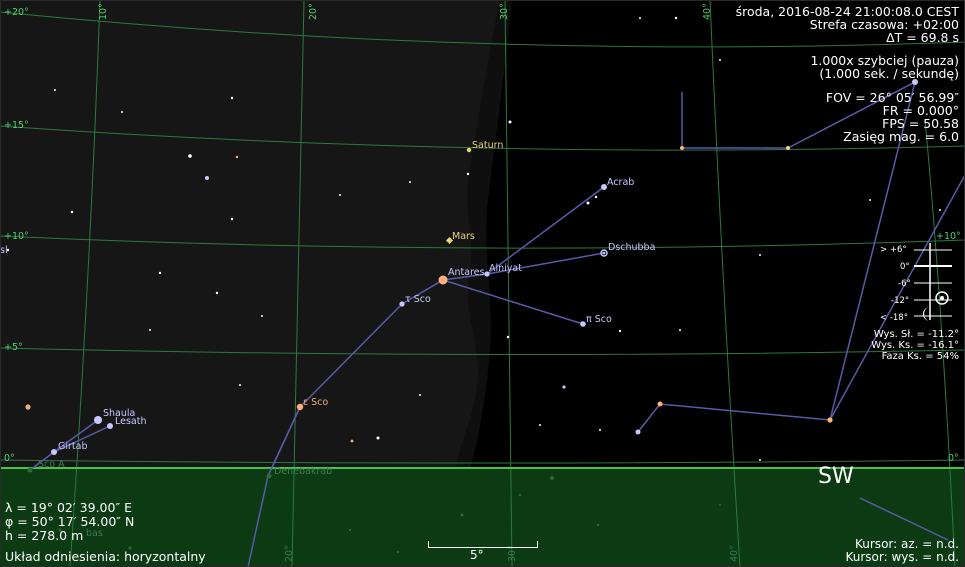 The height and width of the screenshot is (567, 965). I want to click on alt-label-0: 0°, so click(9, 458).